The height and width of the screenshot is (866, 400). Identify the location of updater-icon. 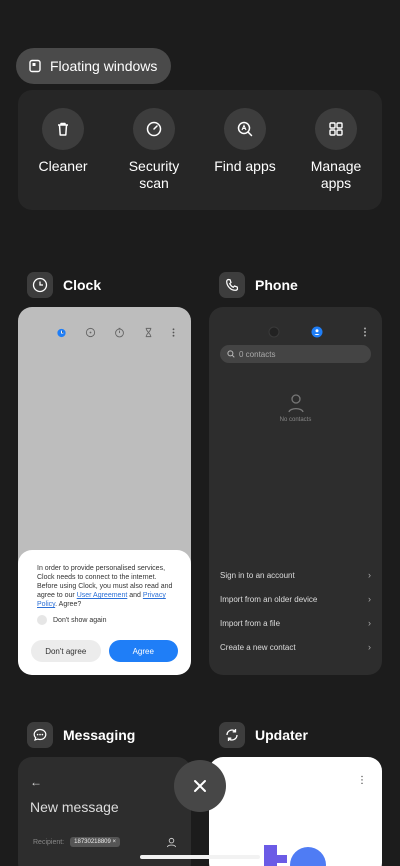
(232, 735).